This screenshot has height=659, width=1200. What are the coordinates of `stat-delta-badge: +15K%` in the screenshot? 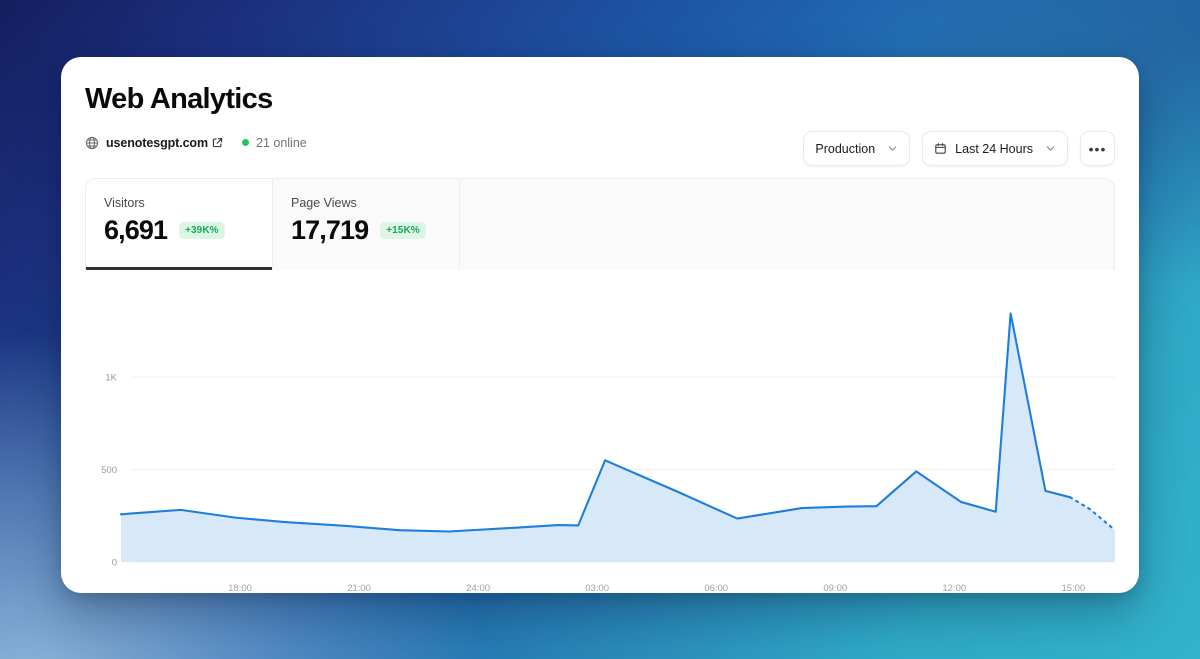 It's located at (403, 230).